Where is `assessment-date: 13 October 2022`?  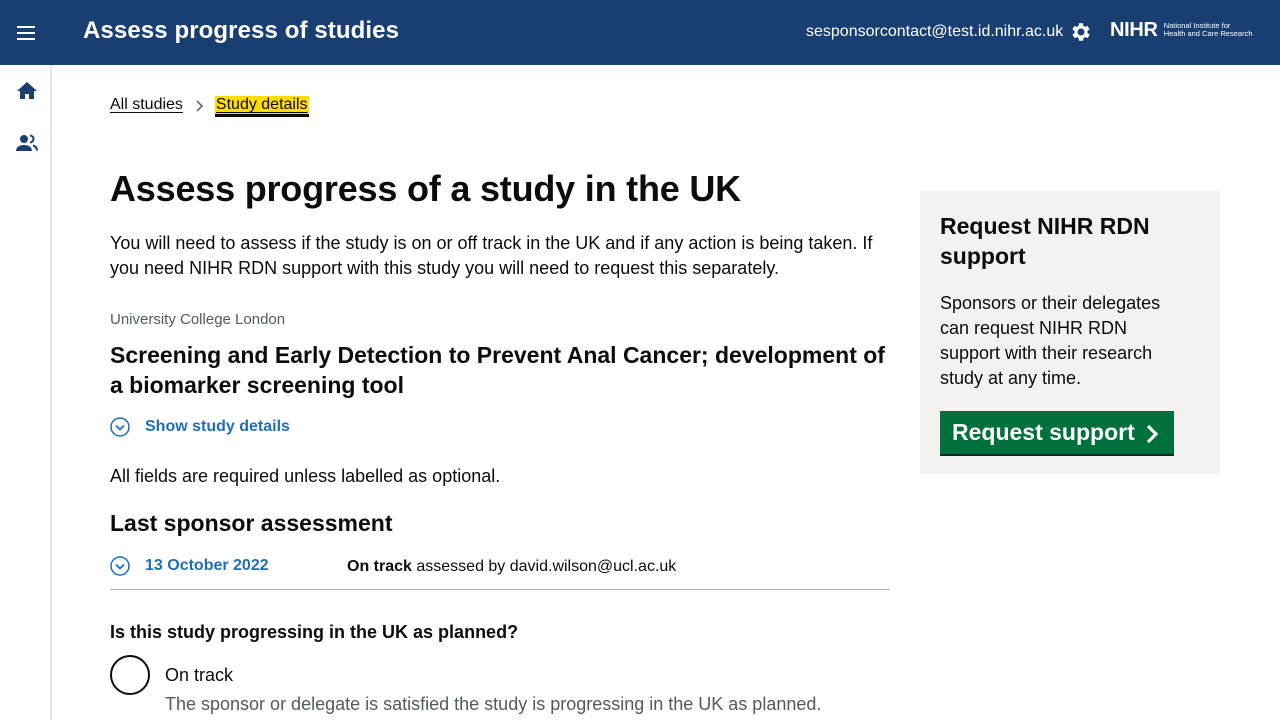 assessment-date: 13 October 2022 is located at coordinates (207, 565).